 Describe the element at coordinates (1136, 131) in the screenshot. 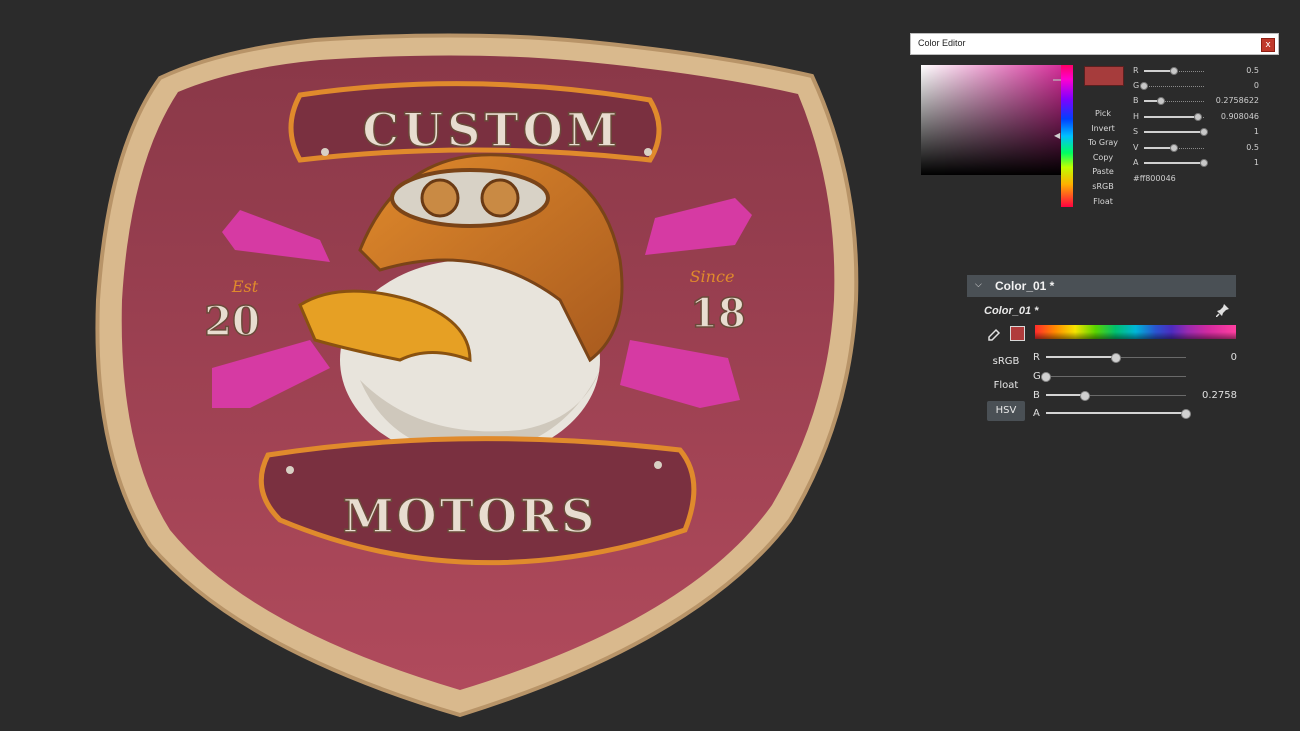

I see `channel-label: S` at that location.